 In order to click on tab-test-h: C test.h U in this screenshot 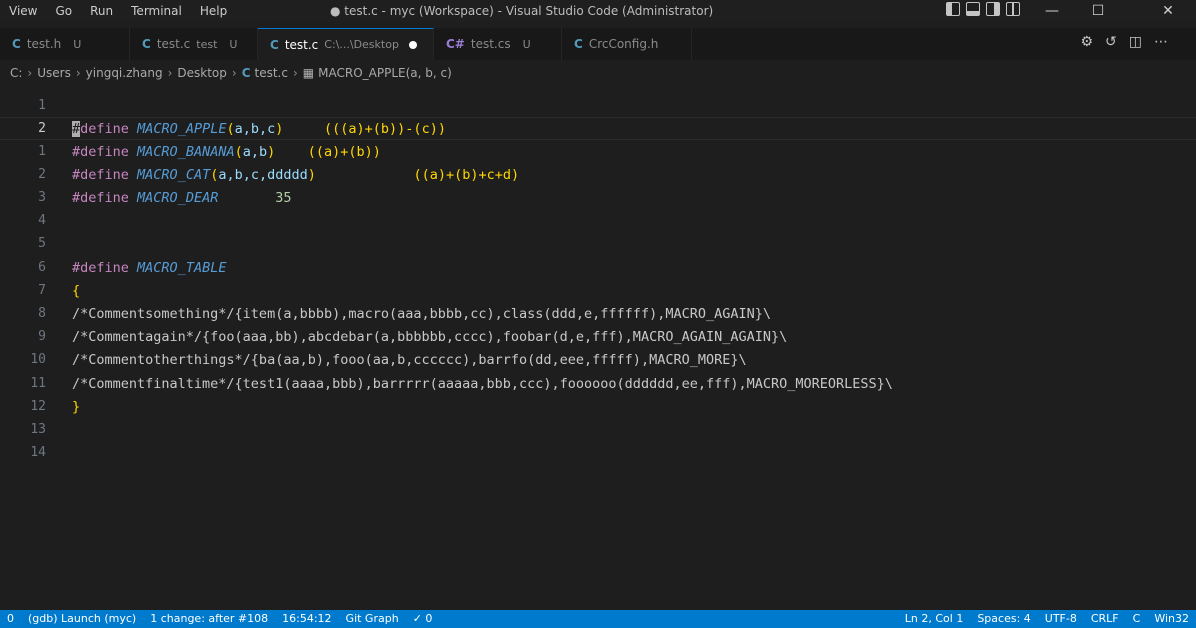, I will do `click(65, 44)`.